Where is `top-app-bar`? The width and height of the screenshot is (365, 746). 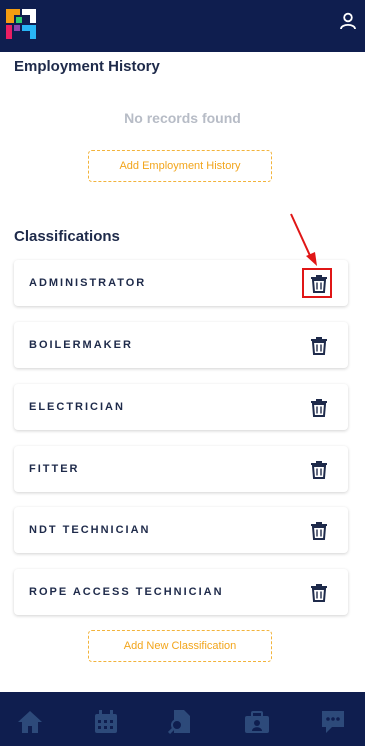
top-app-bar is located at coordinates (182, 26).